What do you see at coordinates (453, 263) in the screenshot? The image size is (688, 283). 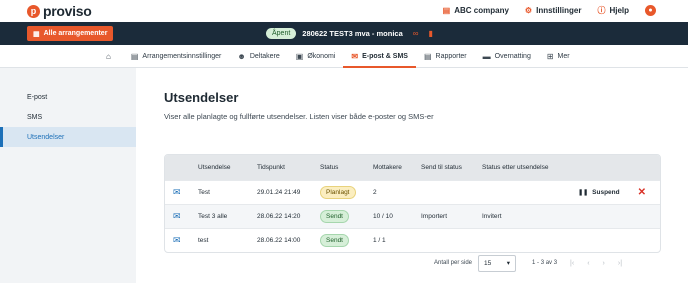 I see `per-page-label: Antall per side` at bounding box center [453, 263].